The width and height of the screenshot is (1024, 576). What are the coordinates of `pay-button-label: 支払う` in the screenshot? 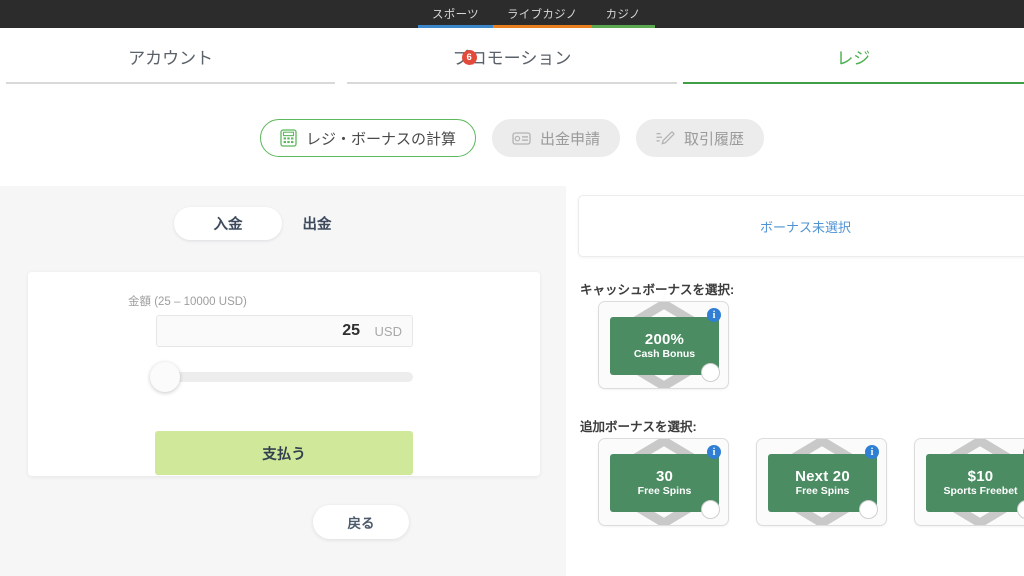 It's located at (284, 454).